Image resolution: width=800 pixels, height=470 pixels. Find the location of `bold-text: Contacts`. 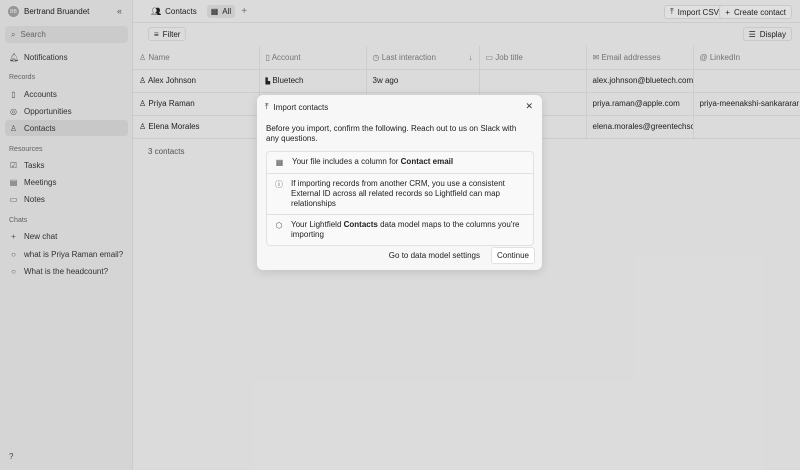

bold-text: Contacts is located at coordinates (360, 224).